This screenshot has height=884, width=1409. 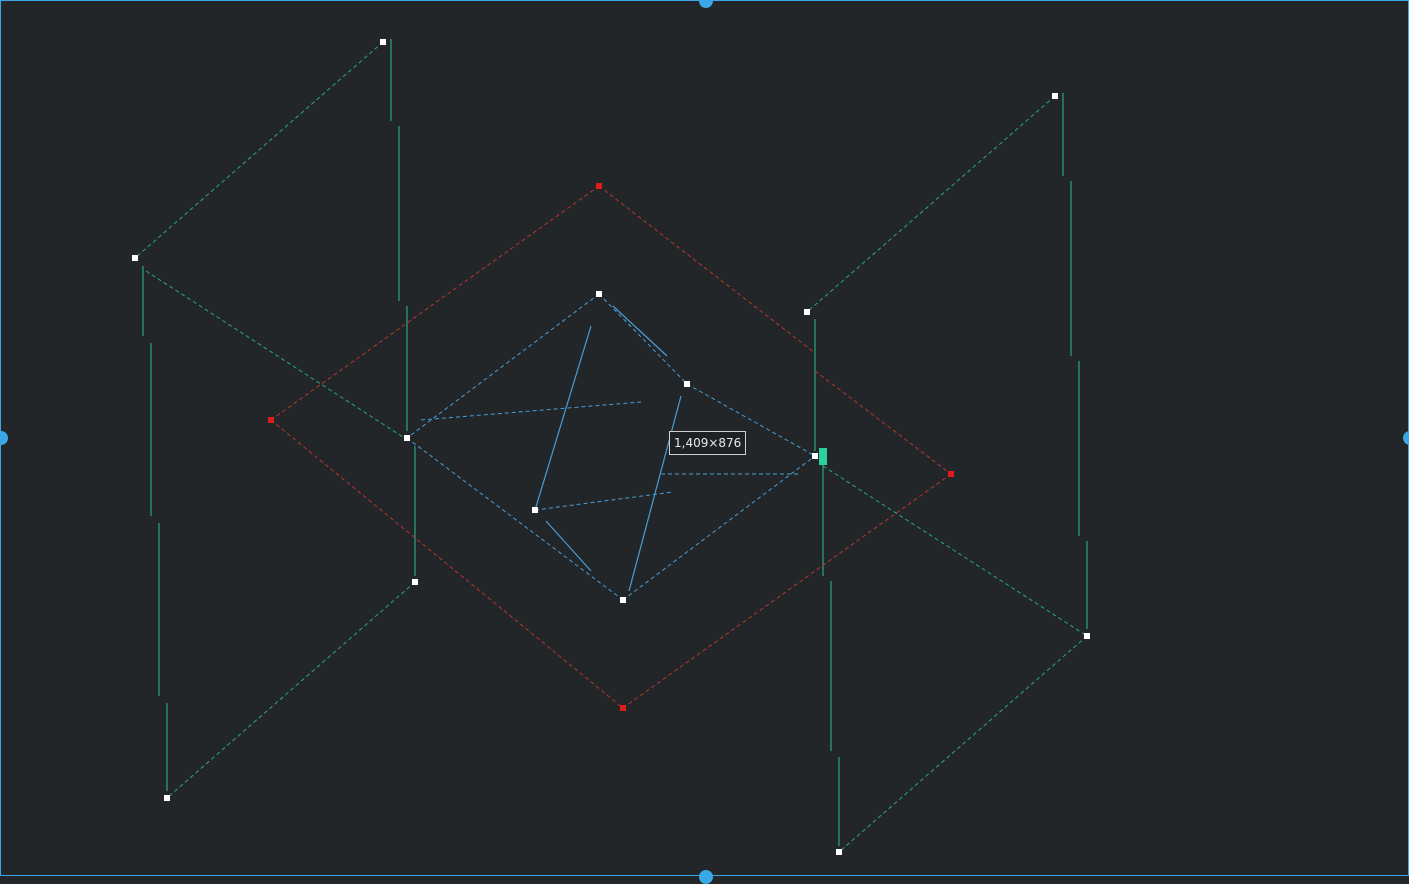 I want to click on text-cursor-icon, so click(x=823, y=456).